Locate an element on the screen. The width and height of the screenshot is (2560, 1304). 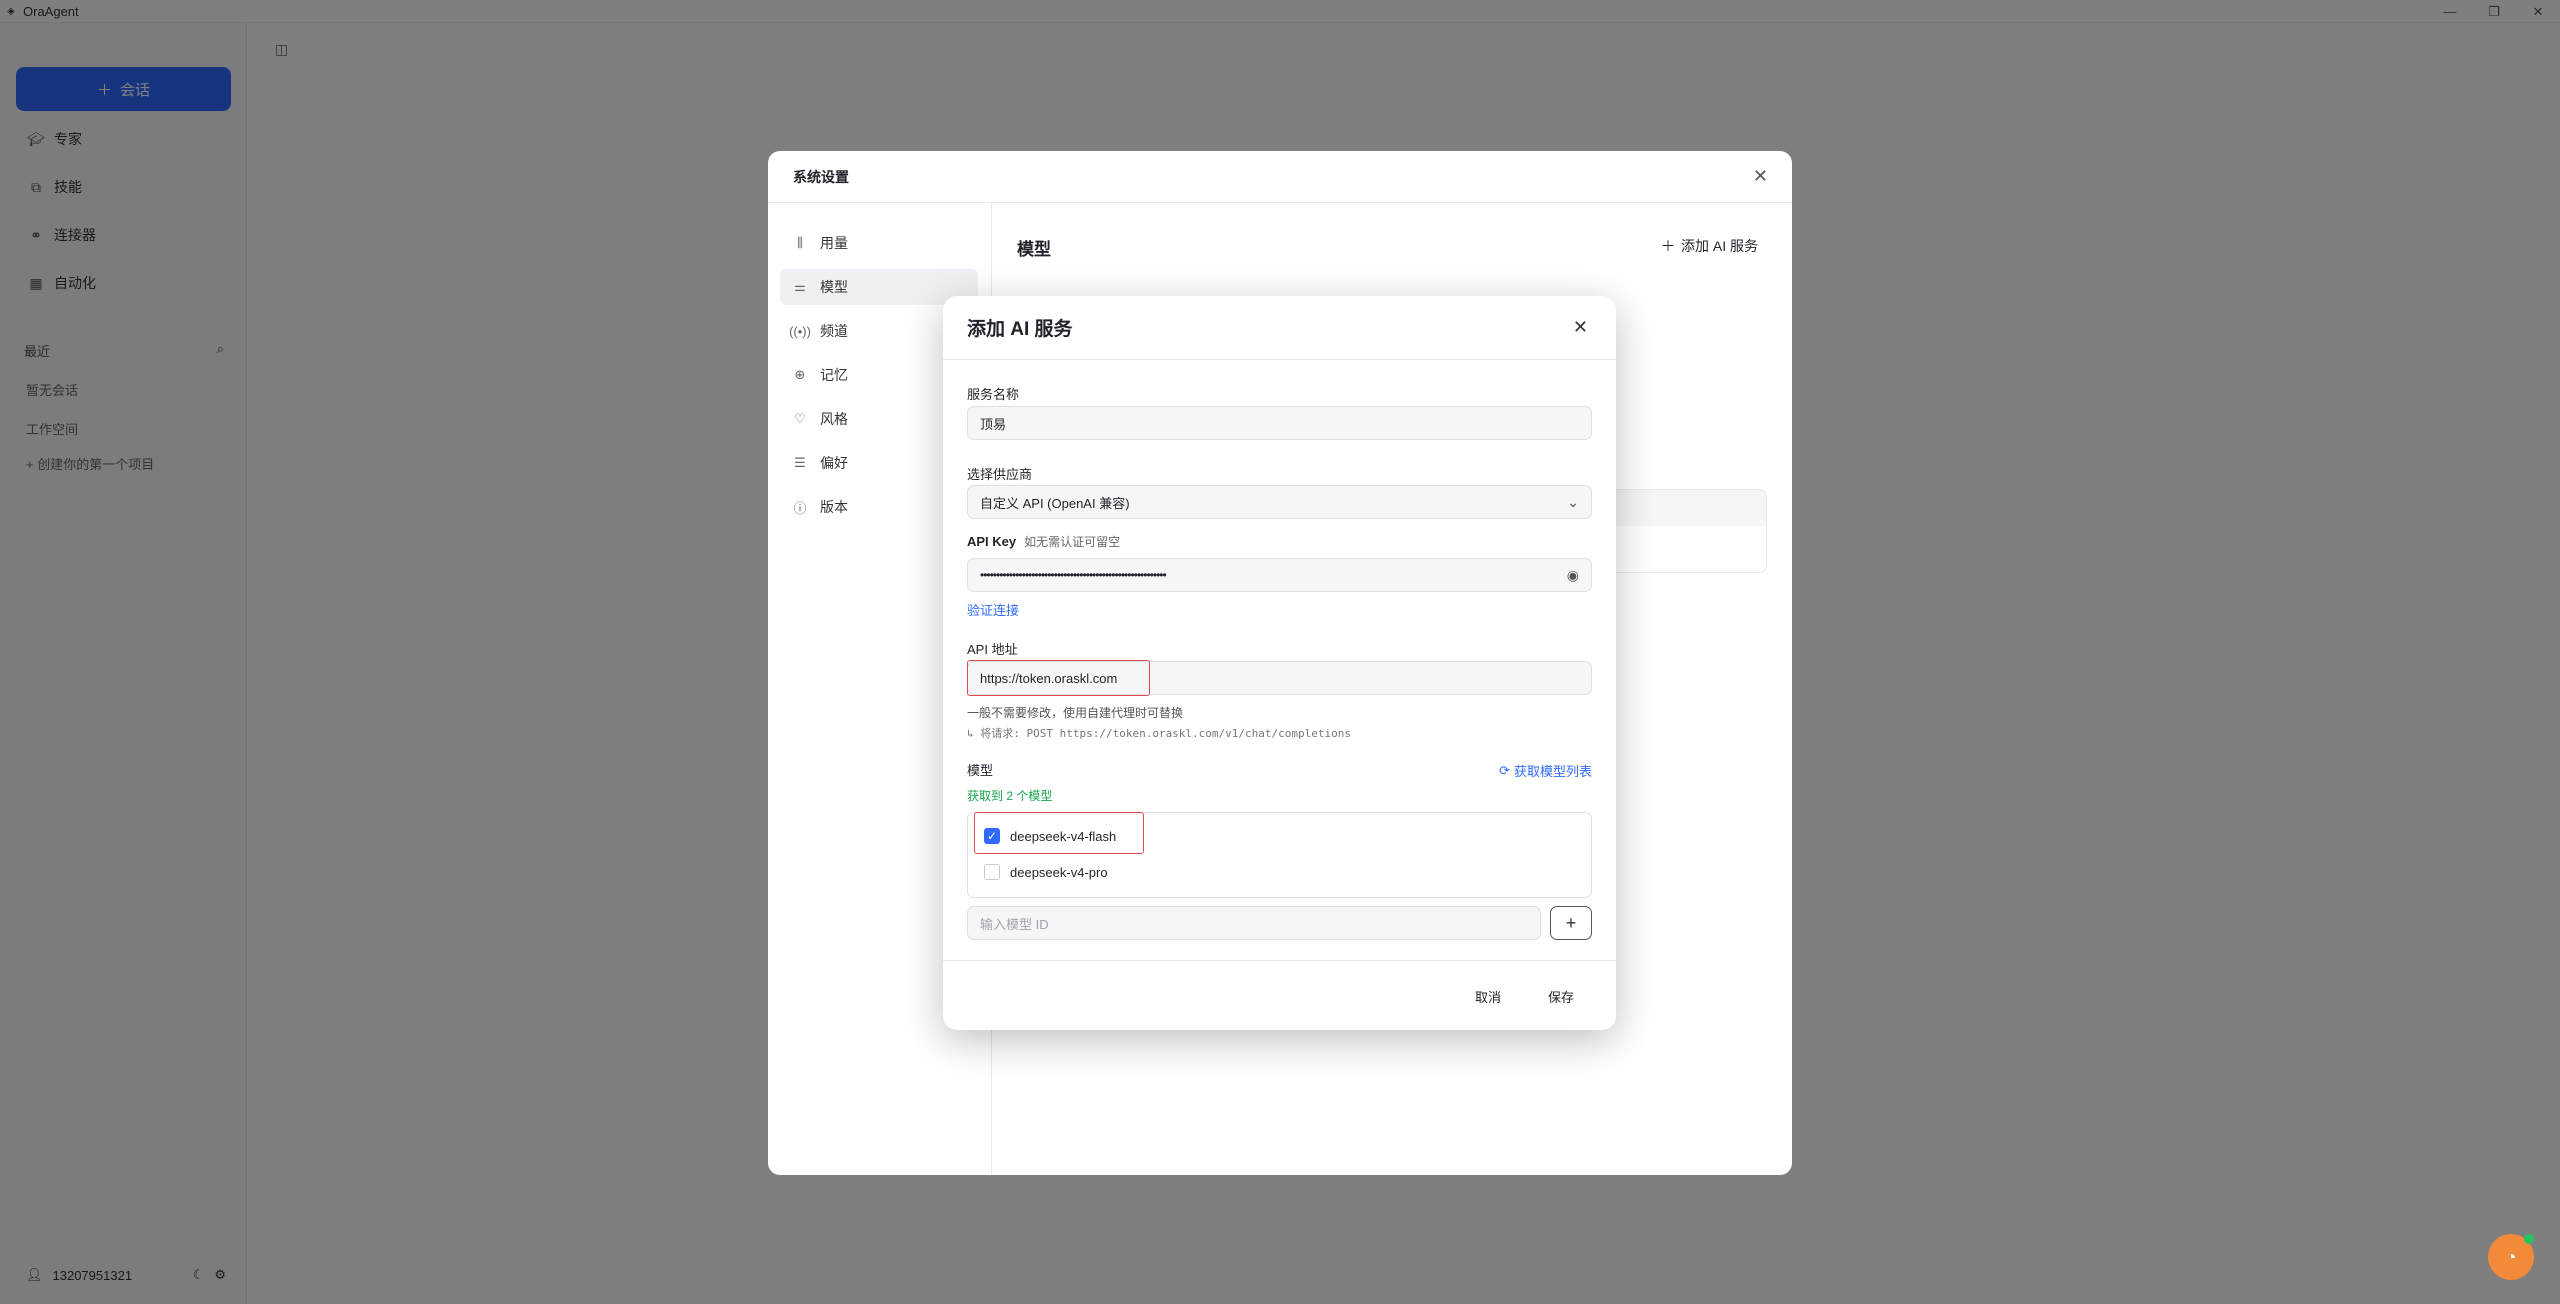
add-ai-service-button: ＋ 添加 AI 服务 is located at coordinates (1709, 246).